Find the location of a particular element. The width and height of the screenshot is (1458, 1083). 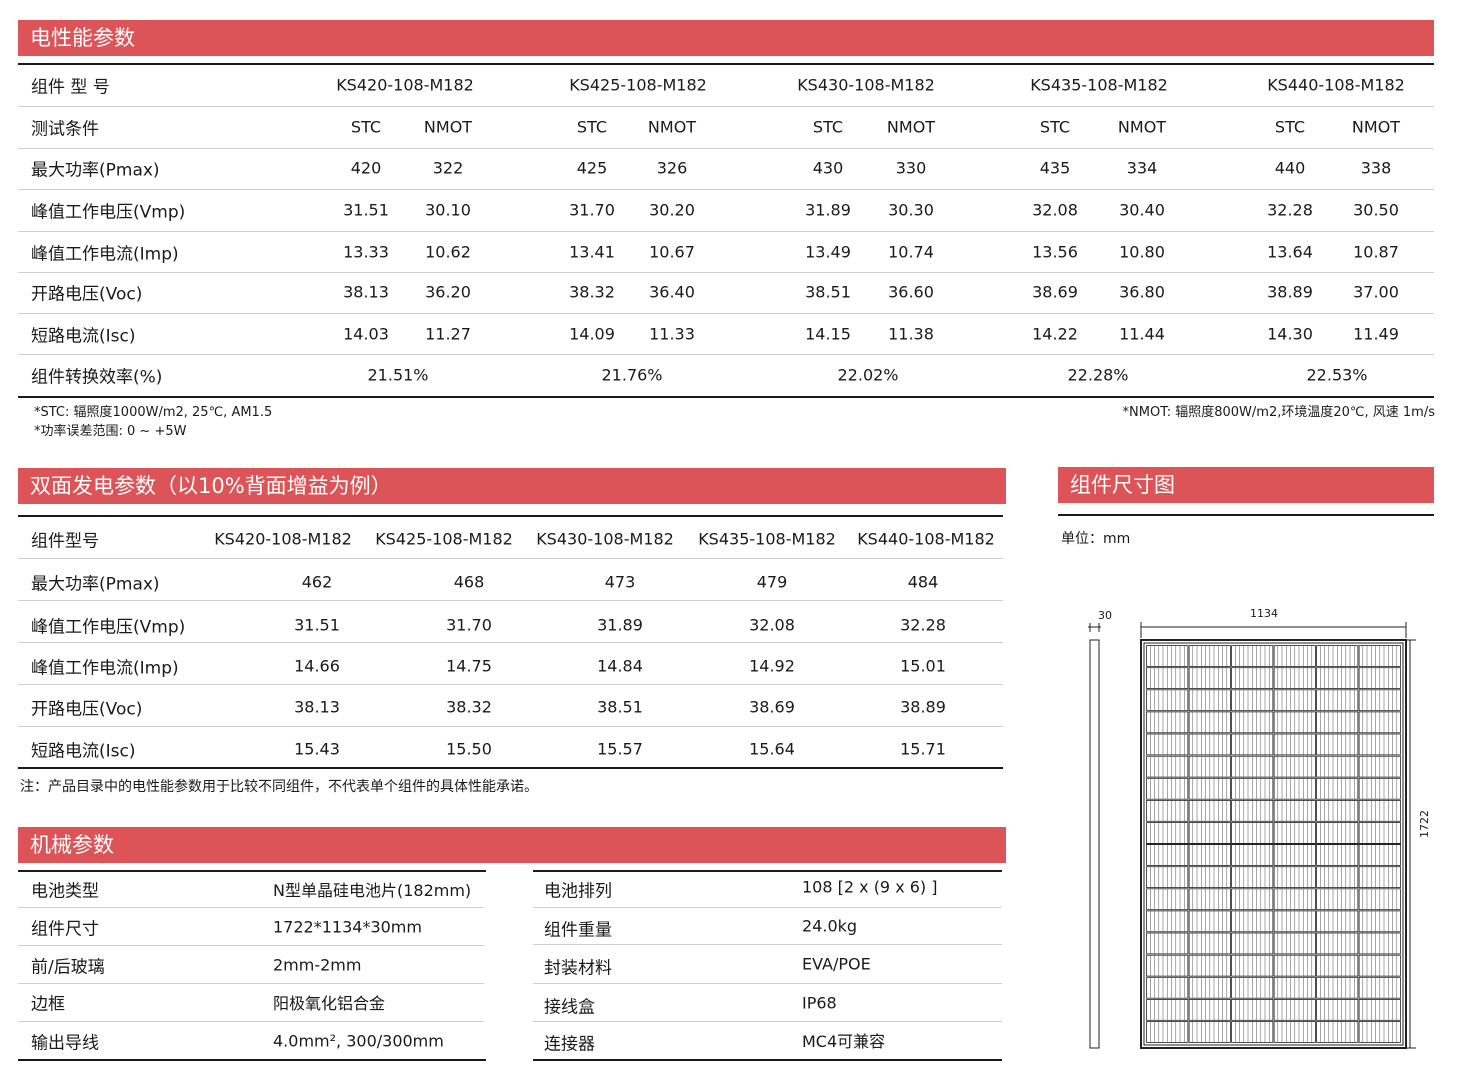

table-cell: 38.13 is located at coordinates (366, 292).